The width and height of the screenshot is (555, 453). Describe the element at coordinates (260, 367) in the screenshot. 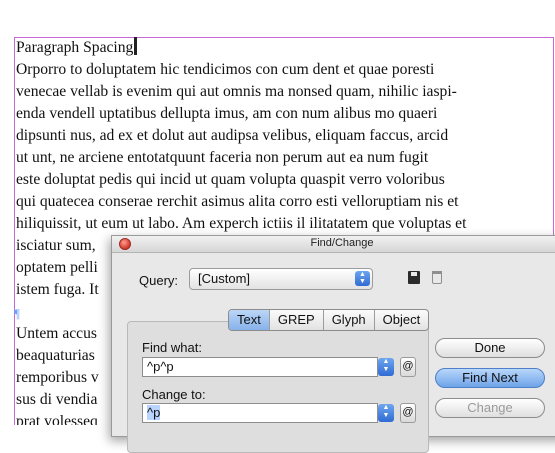

I see `find-what-field: ^p^p` at that location.